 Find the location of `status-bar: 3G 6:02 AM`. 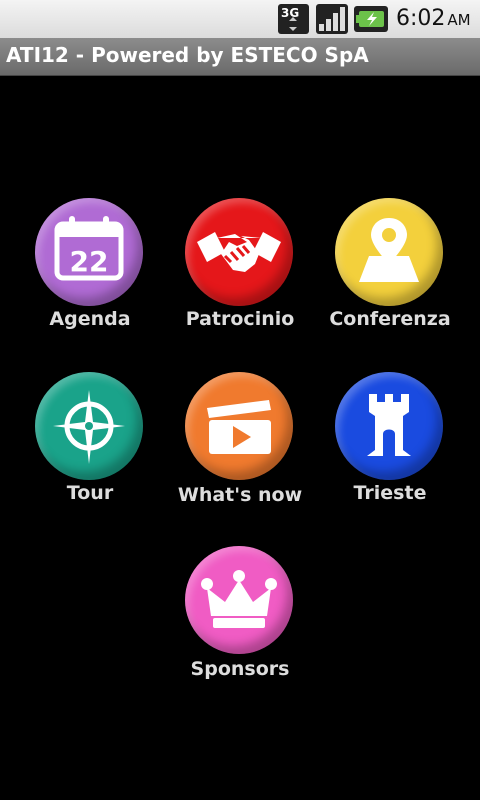

status-bar: 3G 6:02 AM is located at coordinates (240, 19).